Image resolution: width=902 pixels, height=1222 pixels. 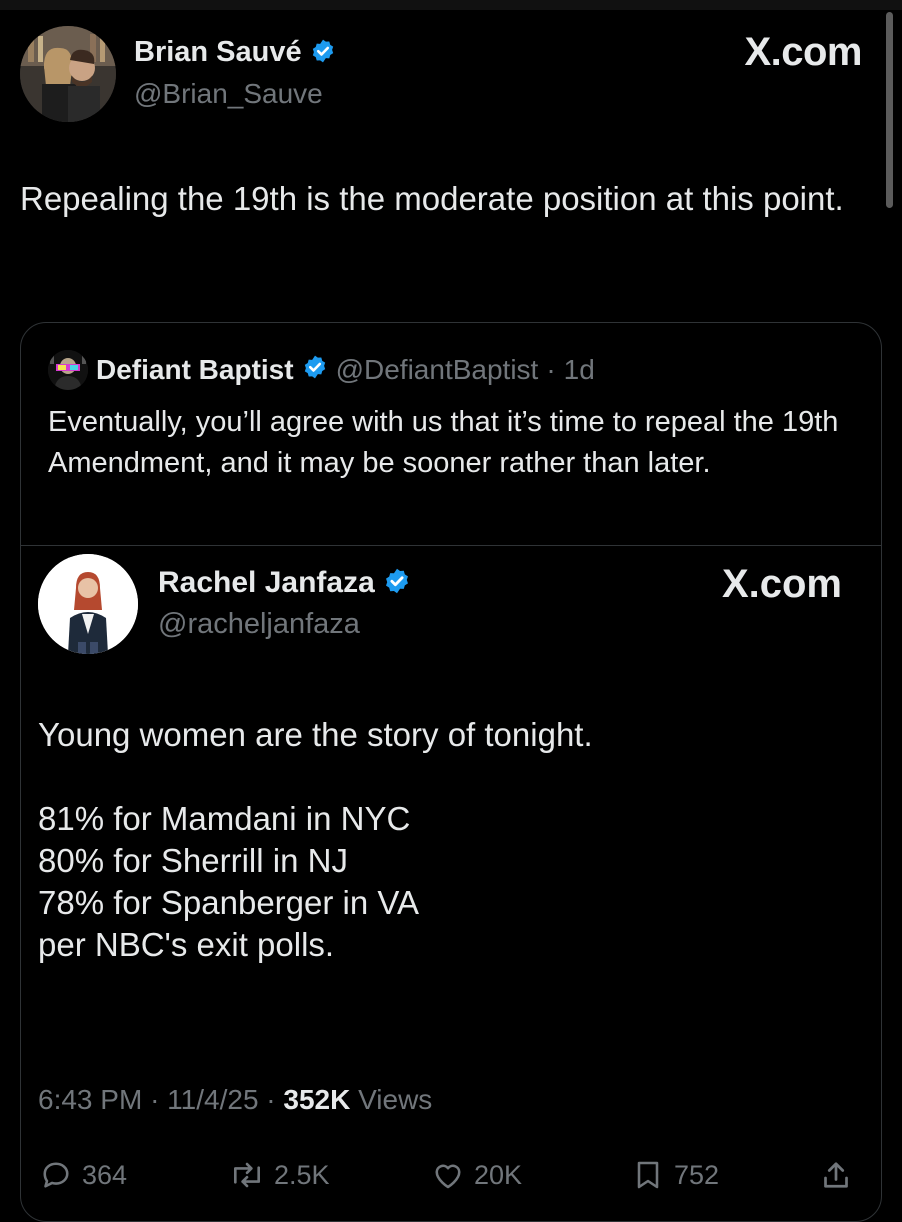 I want to click on views-count: 352K, so click(x=317, y=1099).